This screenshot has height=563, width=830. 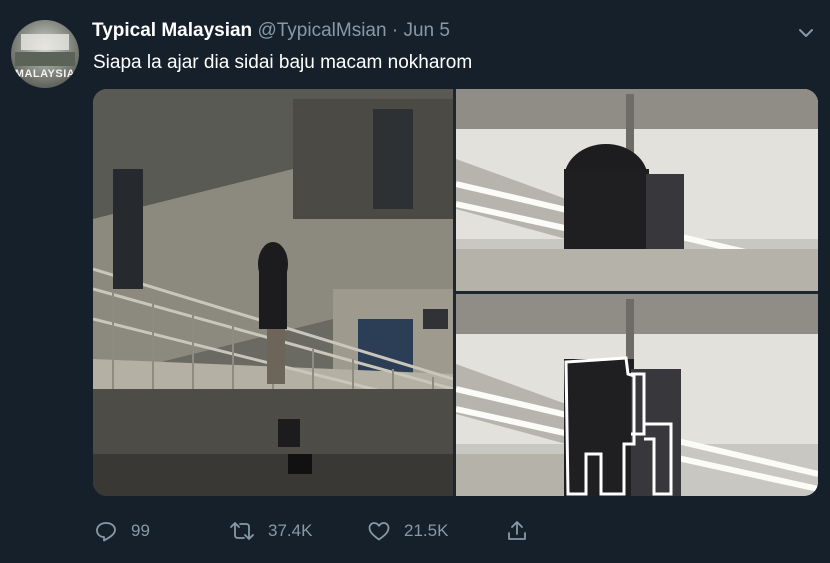 I want to click on author-name: Typical Malaysian, so click(x=172, y=30).